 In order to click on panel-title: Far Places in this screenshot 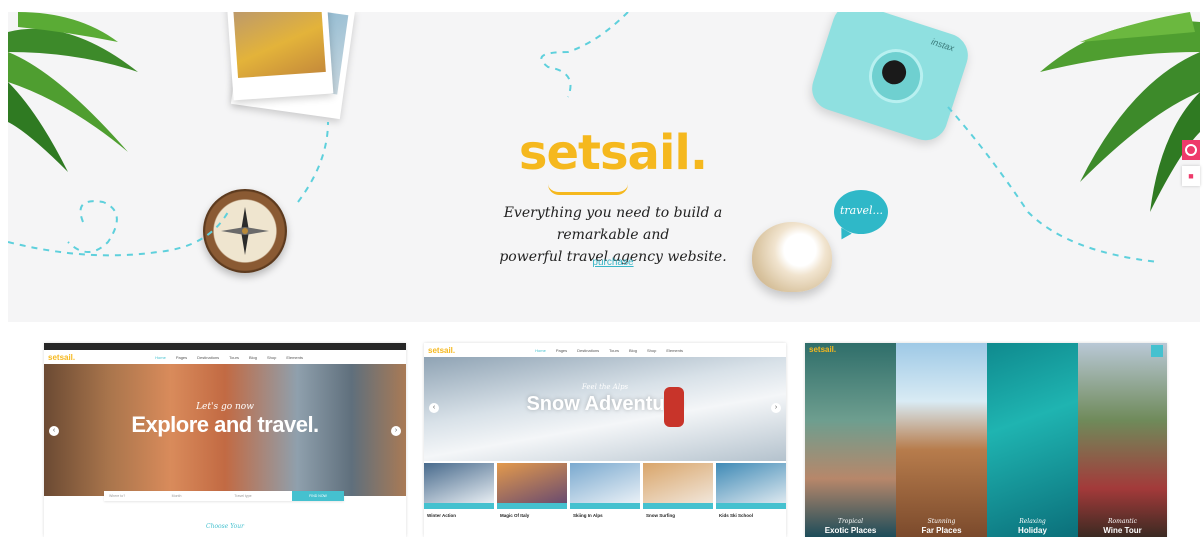, I will do `click(941, 530)`.